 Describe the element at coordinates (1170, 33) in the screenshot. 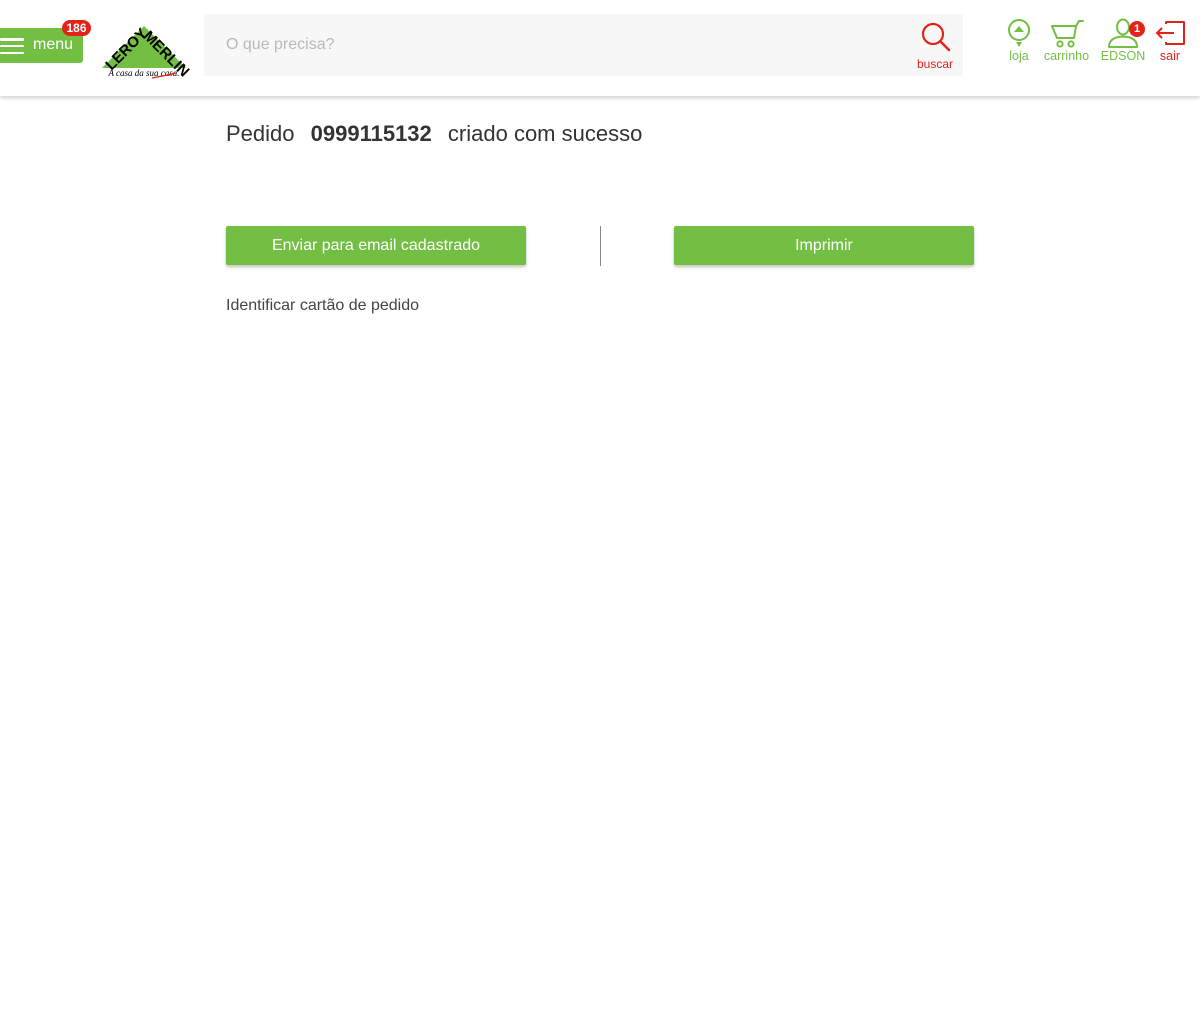

I see `logout-icon` at that location.